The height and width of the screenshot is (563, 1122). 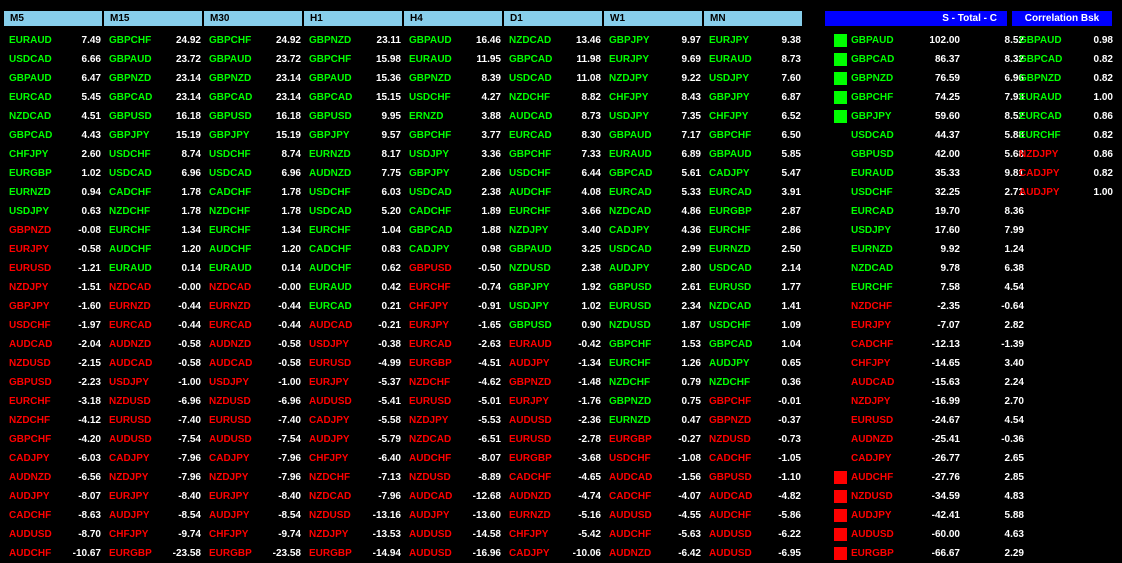 What do you see at coordinates (553, 18) in the screenshot?
I see `timeframe-header-d1: D1` at bounding box center [553, 18].